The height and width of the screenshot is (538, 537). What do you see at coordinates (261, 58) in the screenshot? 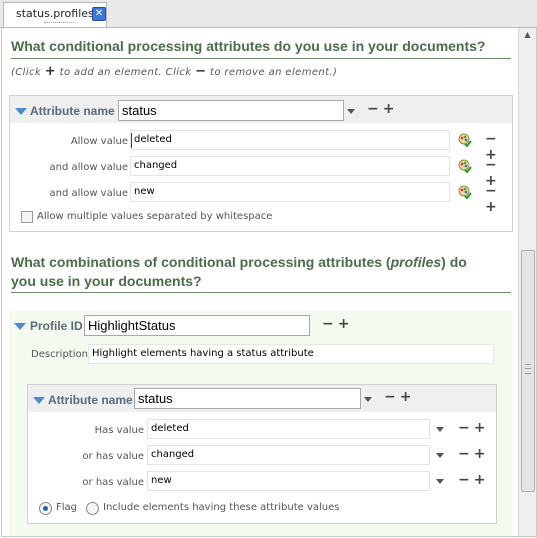
I see `section1-divider` at bounding box center [261, 58].